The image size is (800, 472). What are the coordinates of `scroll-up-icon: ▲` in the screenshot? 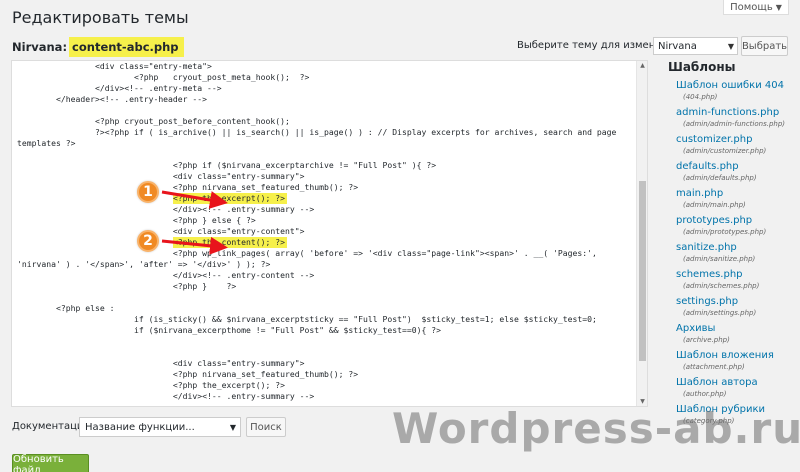 It's located at (642, 65).